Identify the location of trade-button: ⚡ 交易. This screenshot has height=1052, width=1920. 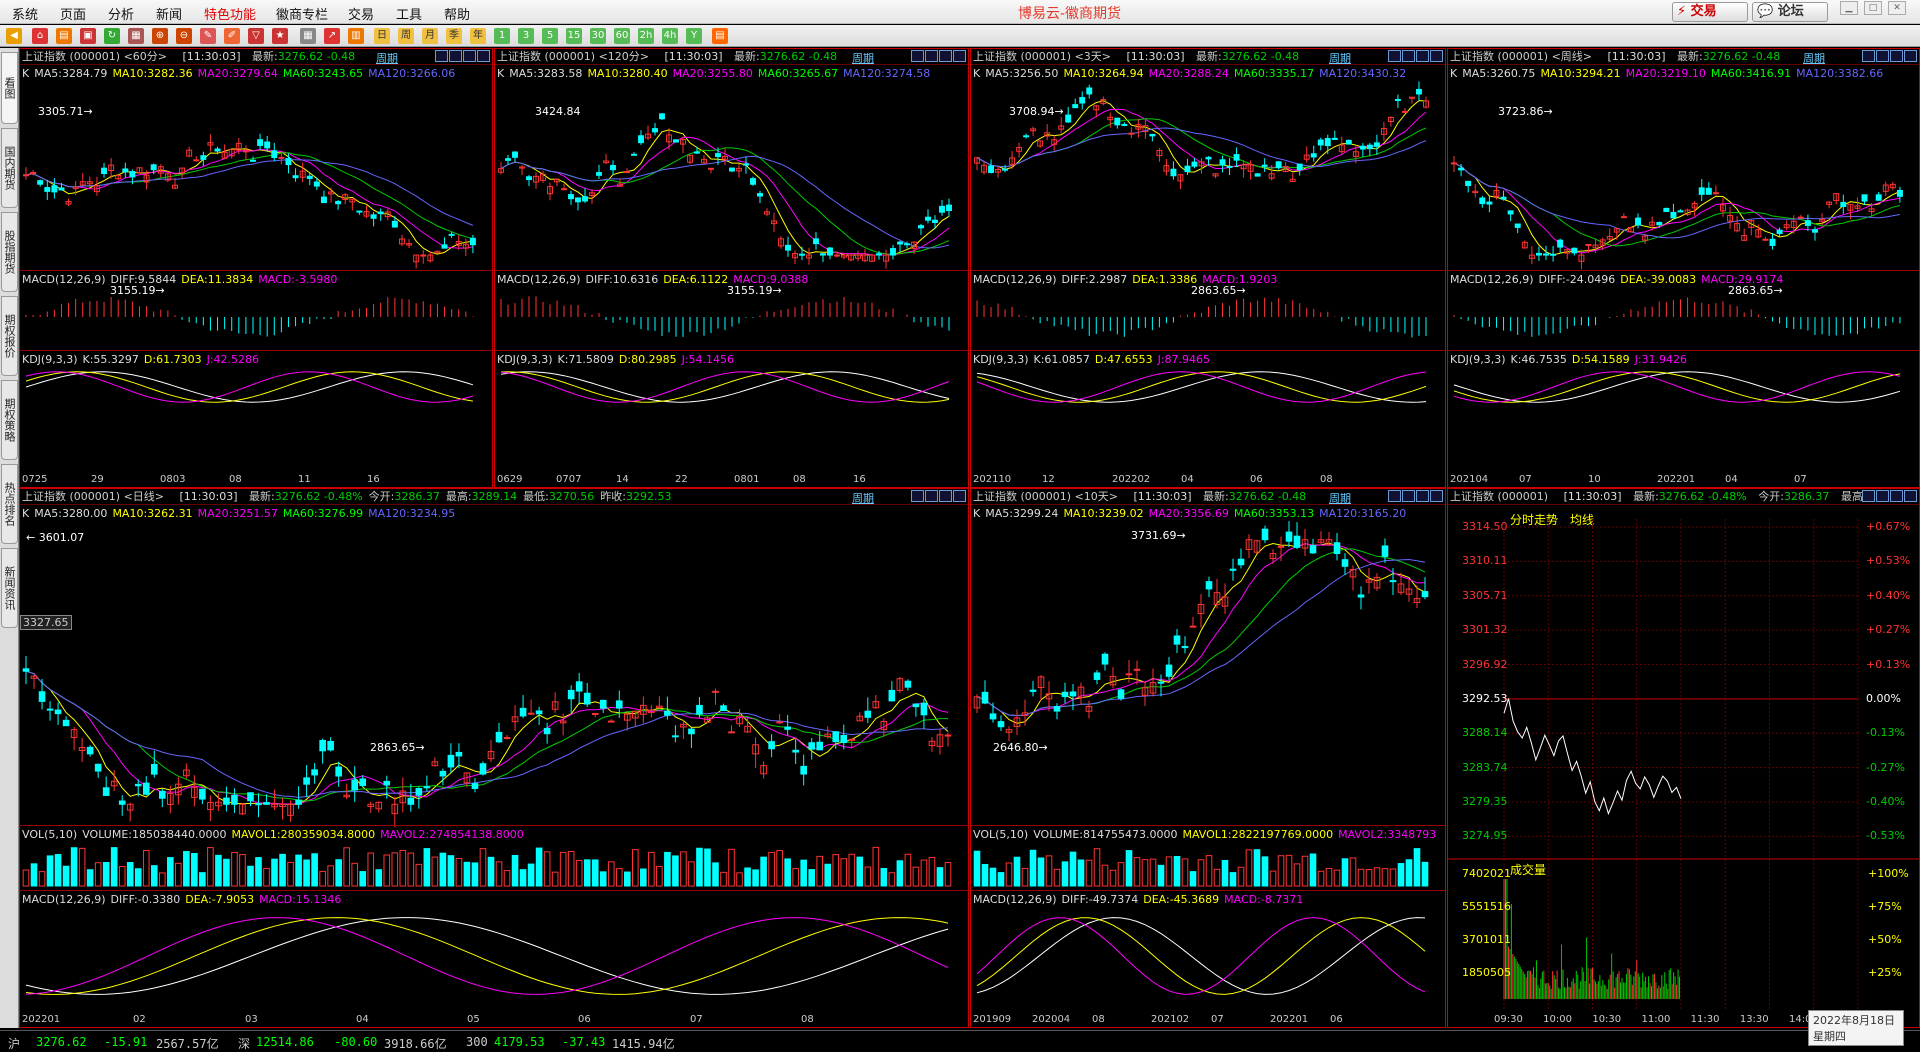
(1710, 12).